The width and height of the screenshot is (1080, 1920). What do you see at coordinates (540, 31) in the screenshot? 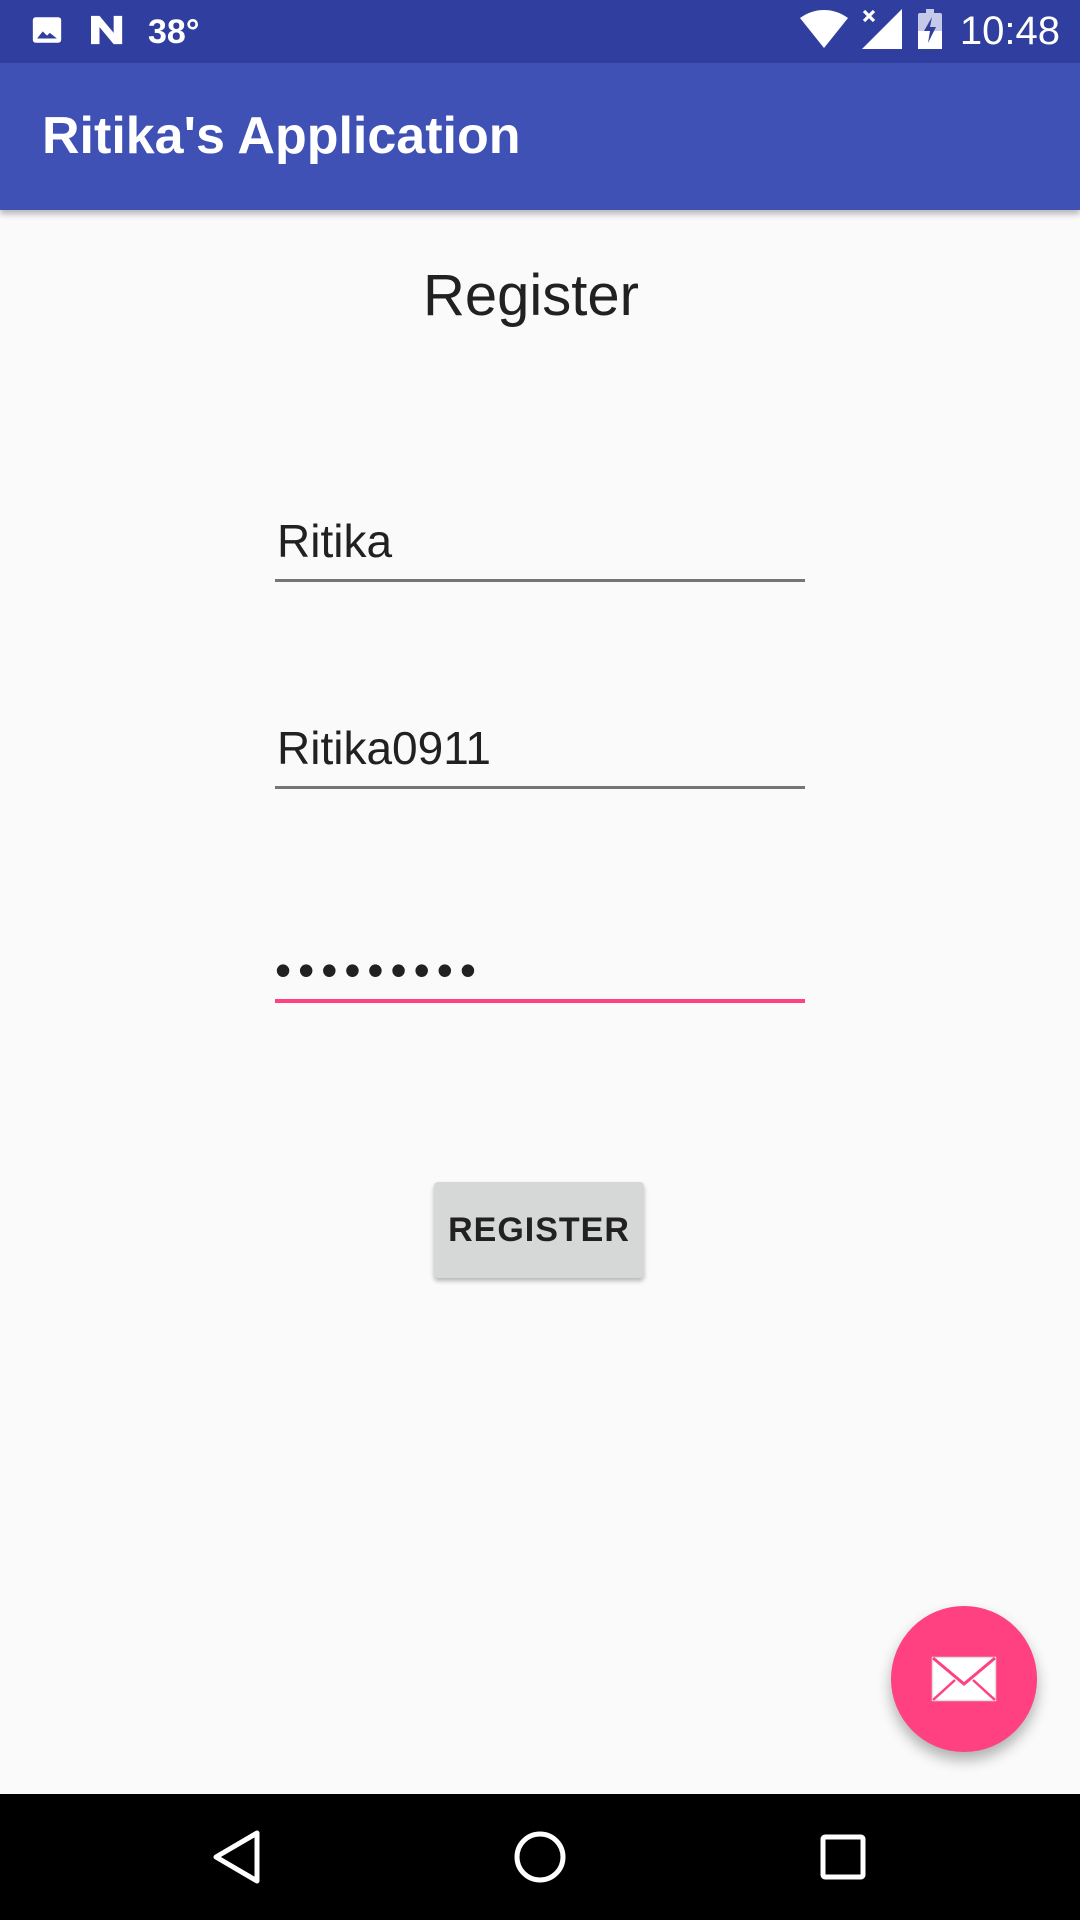
I see `status-bar: 38° 10:48` at bounding box center [540, 31].